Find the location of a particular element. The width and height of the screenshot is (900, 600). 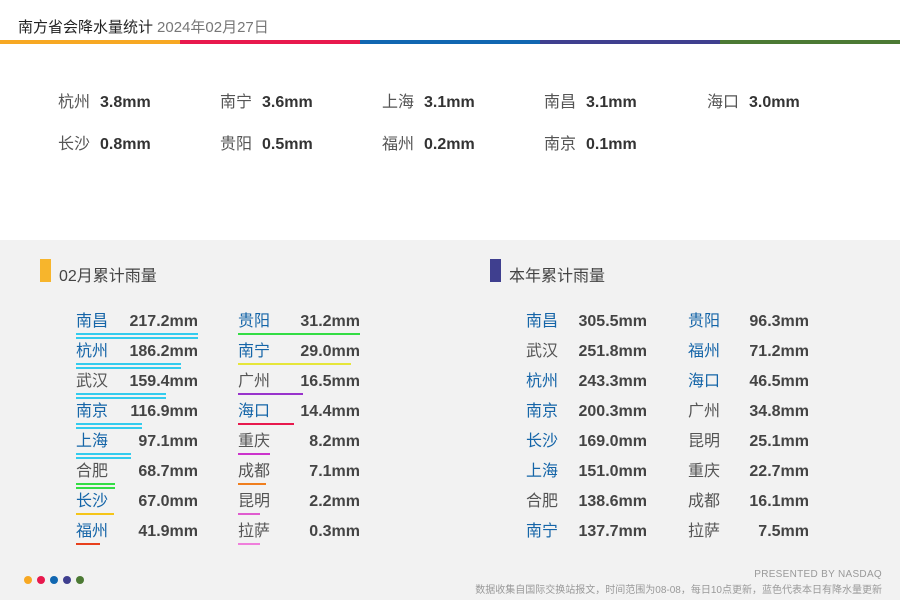

today-city: 杭州 is located at coordinates (74, 102).